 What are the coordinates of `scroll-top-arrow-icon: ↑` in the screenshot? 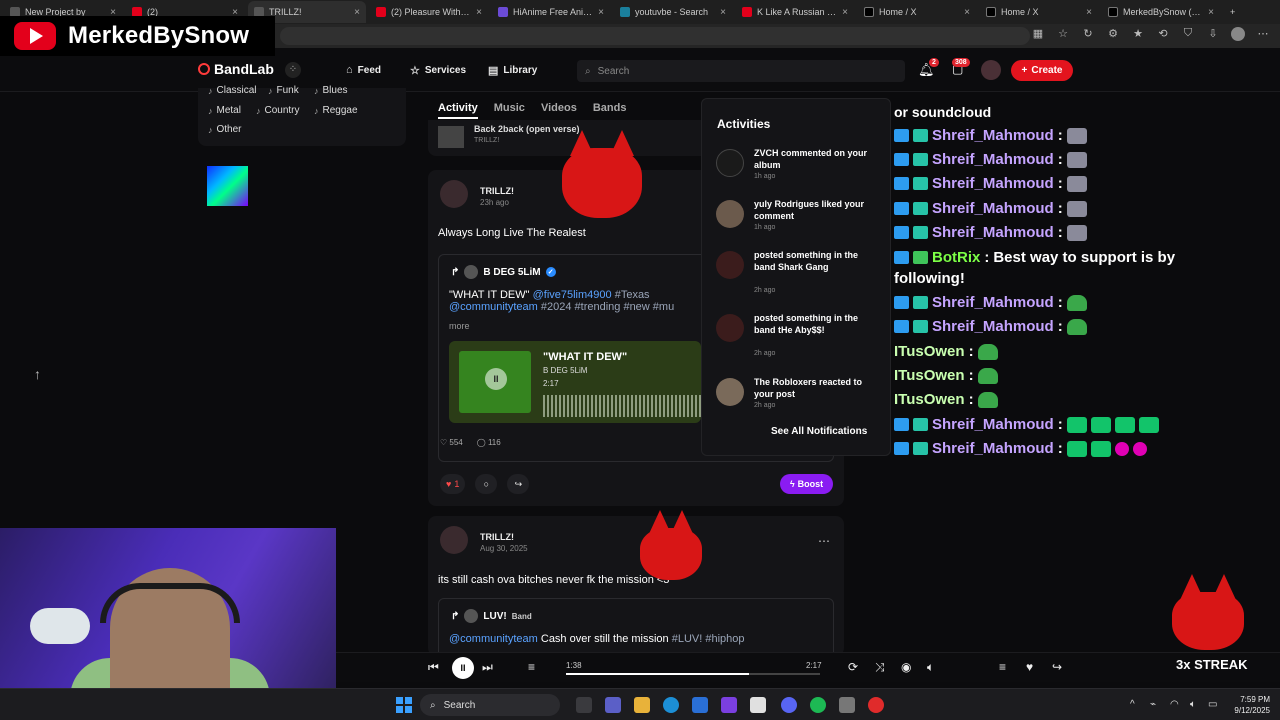 It's located at (37, 374).